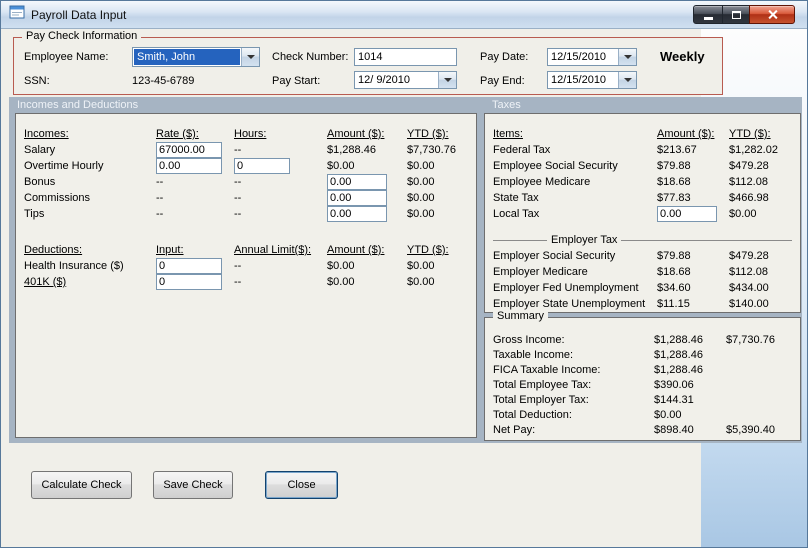  Describe the element at coordinates (592, 80) in the screenshot. I see `pay-end-picker: 12/15/2010` at that location.